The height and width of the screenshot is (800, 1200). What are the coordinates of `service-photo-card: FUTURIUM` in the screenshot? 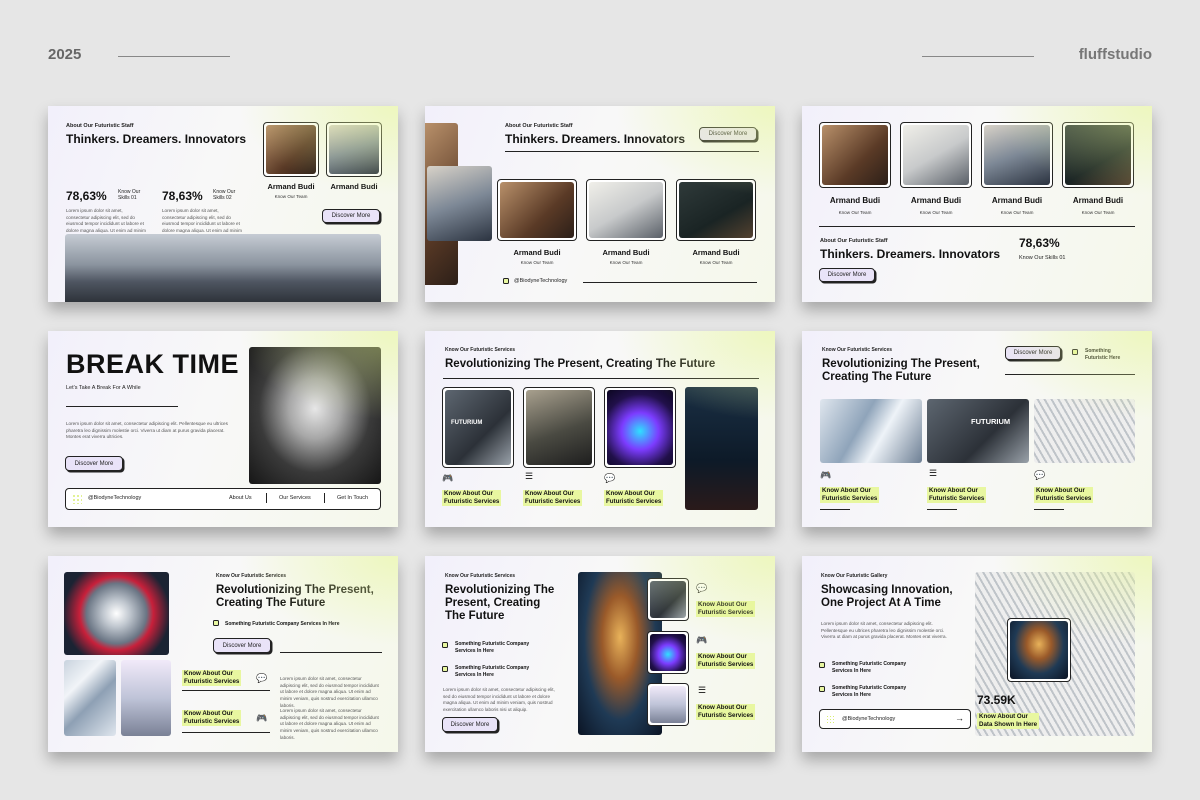 It's located at (478, 427).